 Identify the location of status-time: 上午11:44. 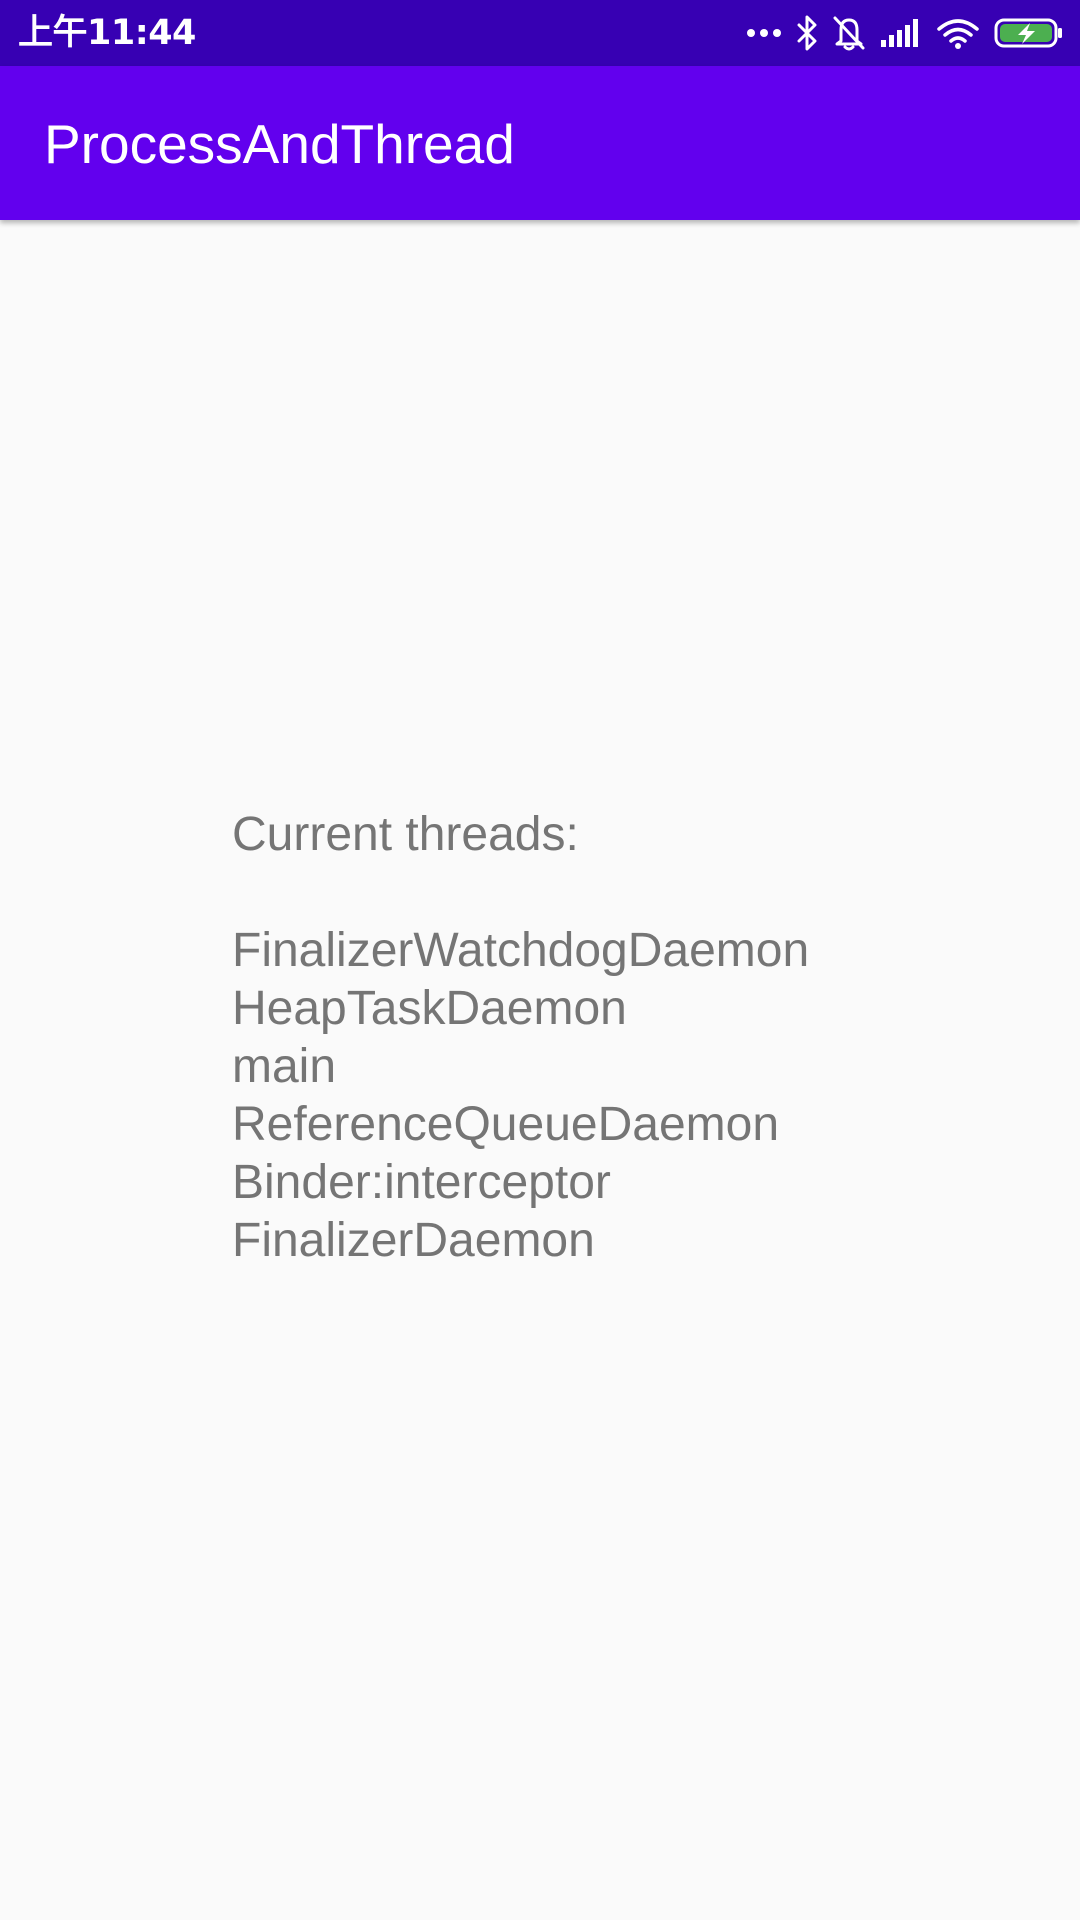
(107, 33).